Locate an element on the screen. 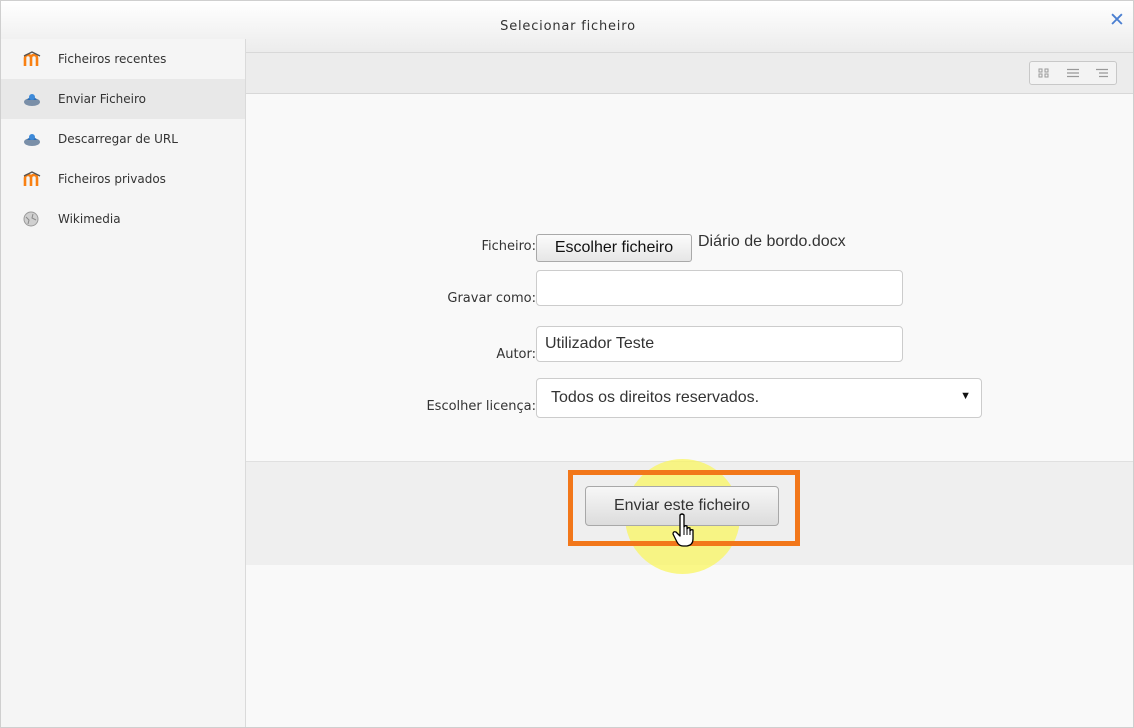 The width and height of the screenshot is (1134, 728). view-toggle-group is located at coordinates (1073, 73).